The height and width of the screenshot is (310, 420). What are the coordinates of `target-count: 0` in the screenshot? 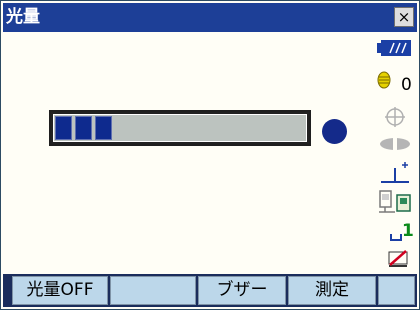 It's located at (406, 85).